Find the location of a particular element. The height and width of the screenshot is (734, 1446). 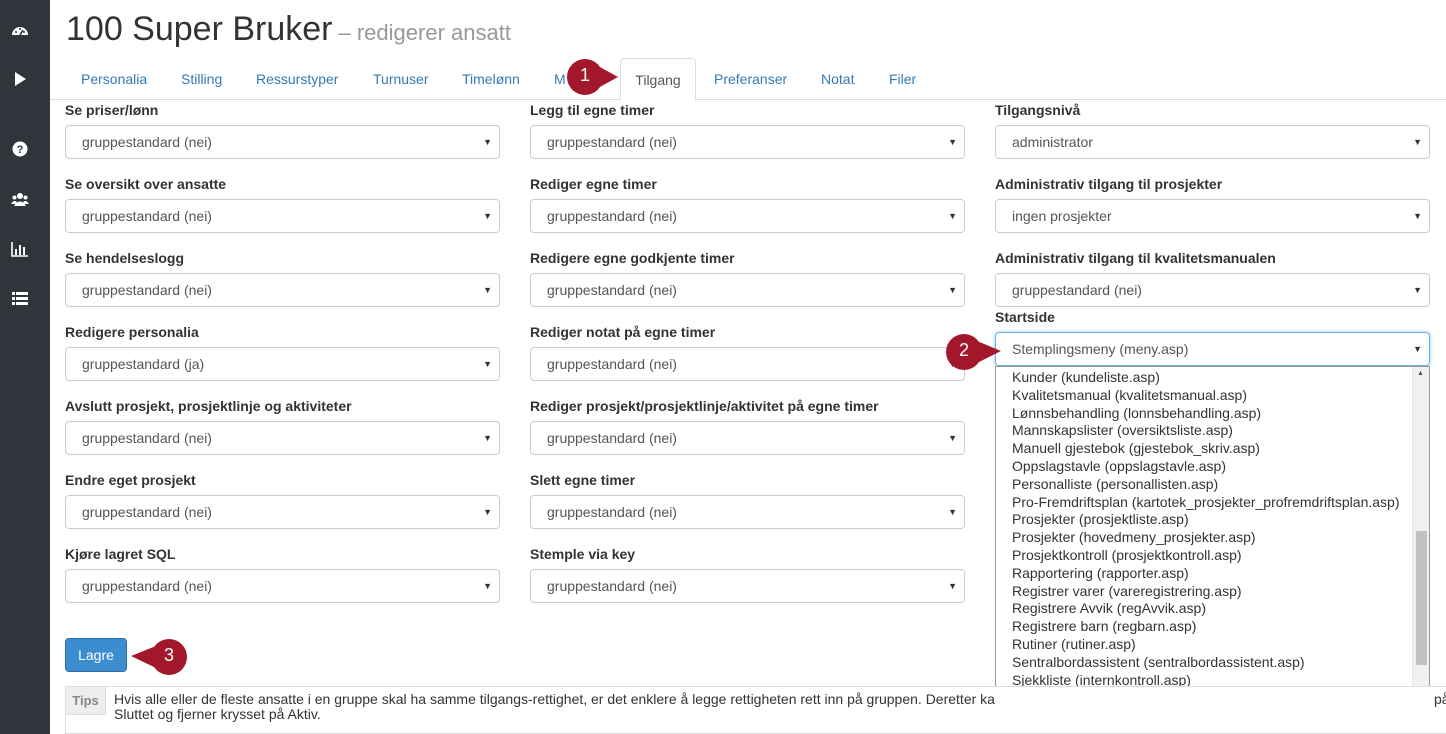

dropdown-option: Registrere Avvik (regAvvik.asp) is located at coordinates (1205, 608).